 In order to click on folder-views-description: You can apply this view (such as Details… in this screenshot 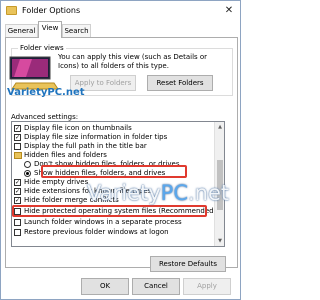, I will do `click(133, 61)`.